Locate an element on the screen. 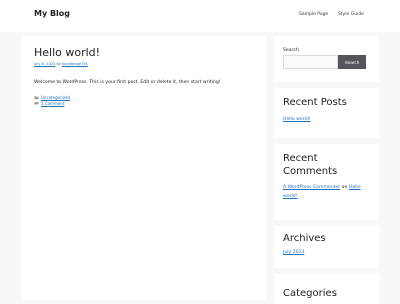  comment-post-link-cont: world! is located at coordinates (290, 196).